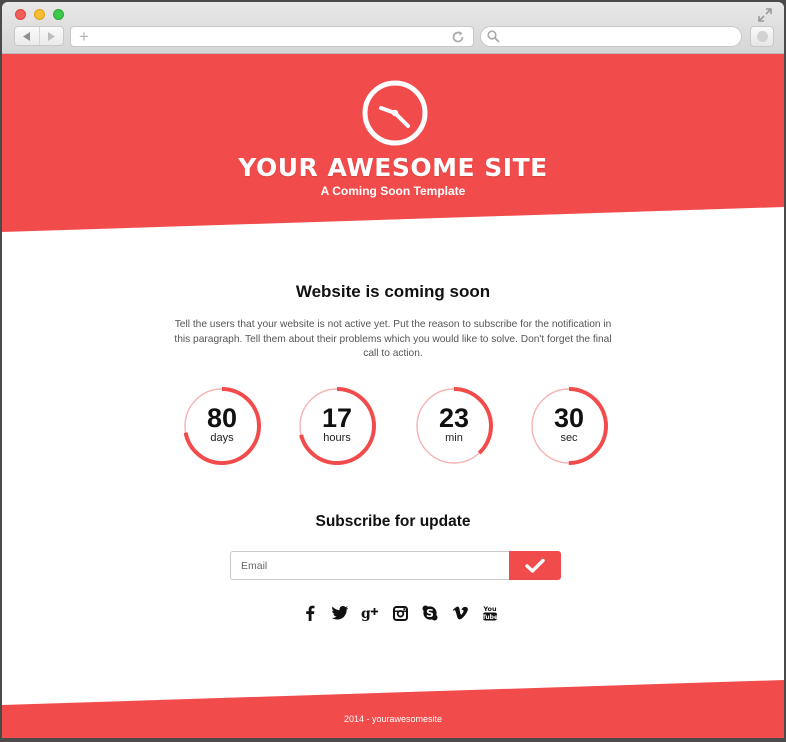 Image resolution: width=786 pixels, height=742 pixels. I want to click on address-bar: +, so click(272, 36).